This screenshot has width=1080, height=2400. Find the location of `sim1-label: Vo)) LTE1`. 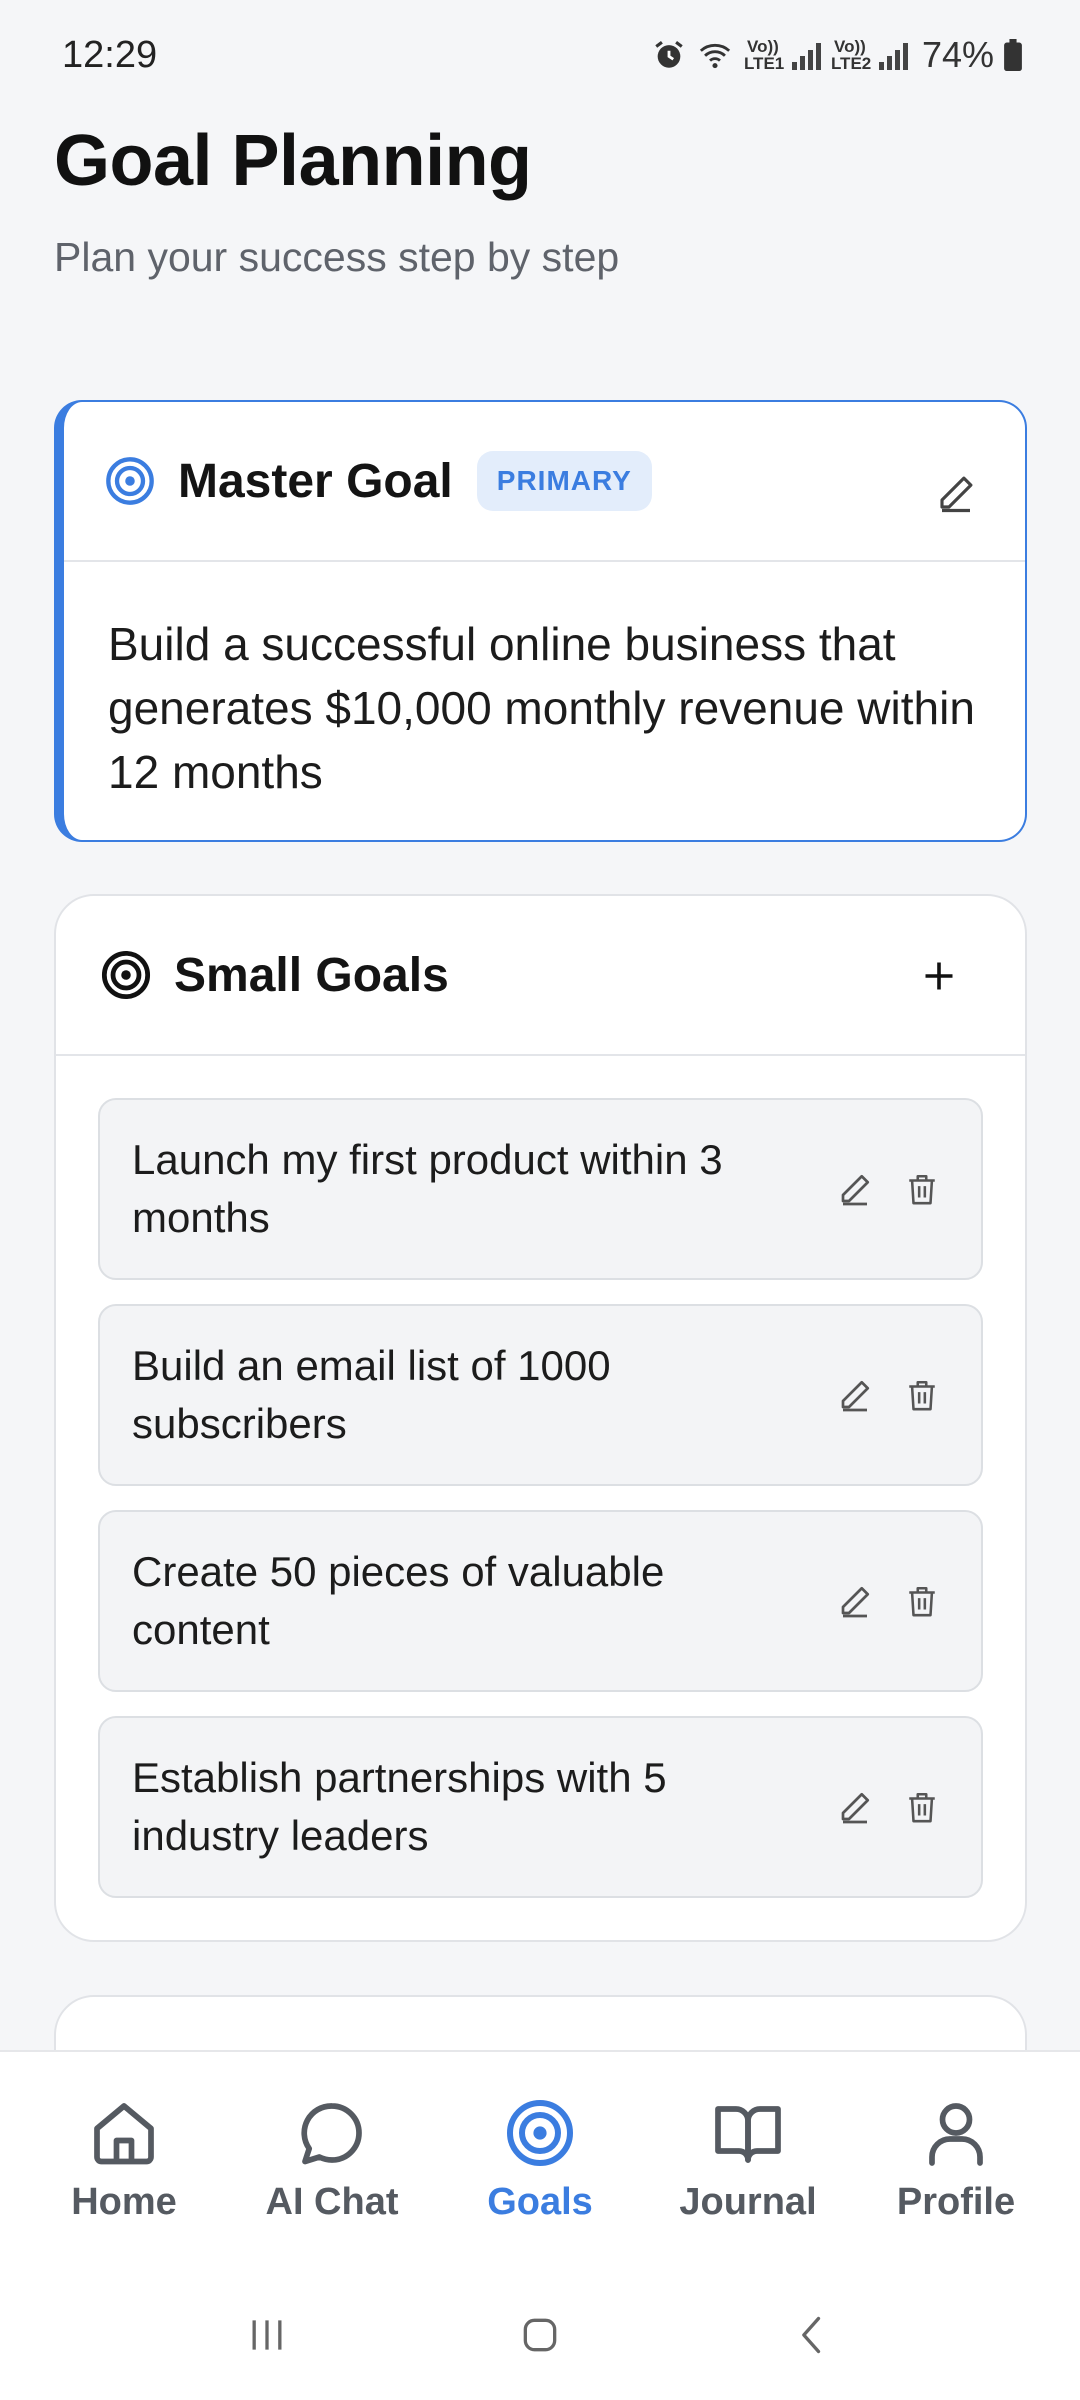

sim1-label: Vo)) LTE1 is located at coordinates (764, 55).